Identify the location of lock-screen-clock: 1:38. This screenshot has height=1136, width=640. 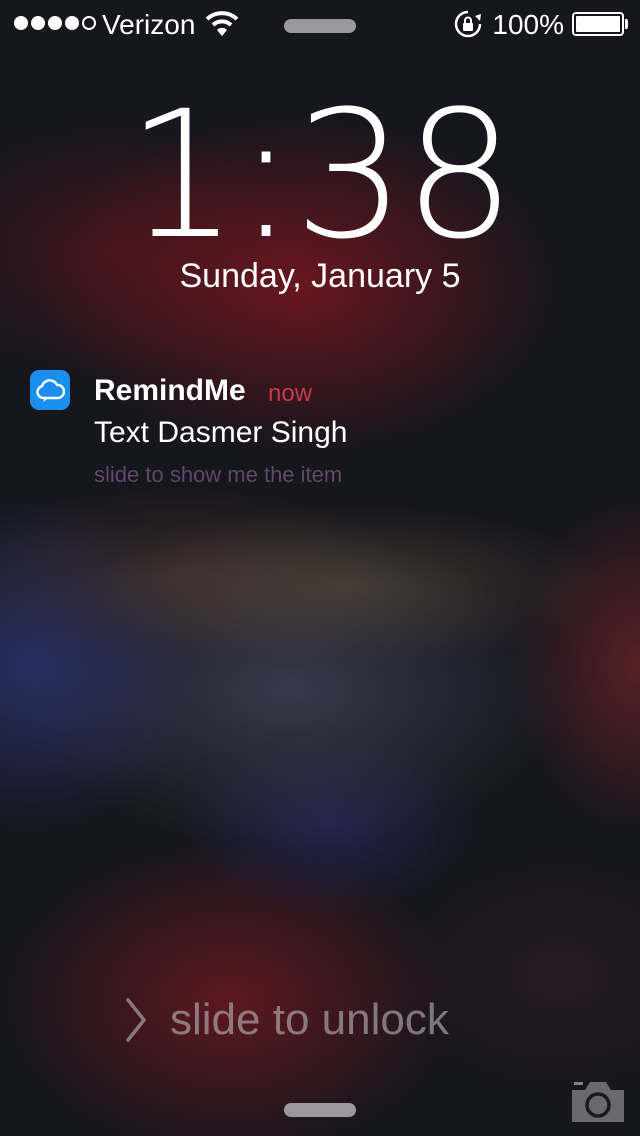
(320, 175).